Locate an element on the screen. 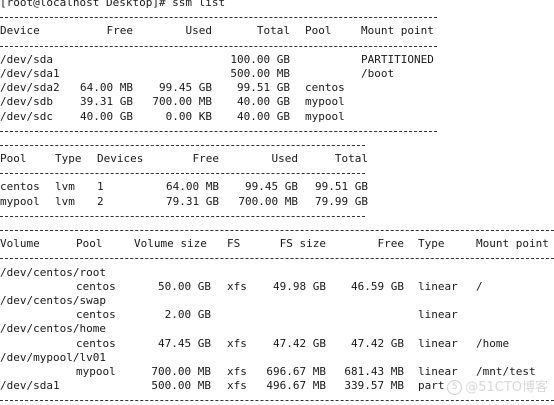 This screenshot has height=405, width=554. volume-name-row: /dev/mypool/lv01 is located at coordinates (277, 358).